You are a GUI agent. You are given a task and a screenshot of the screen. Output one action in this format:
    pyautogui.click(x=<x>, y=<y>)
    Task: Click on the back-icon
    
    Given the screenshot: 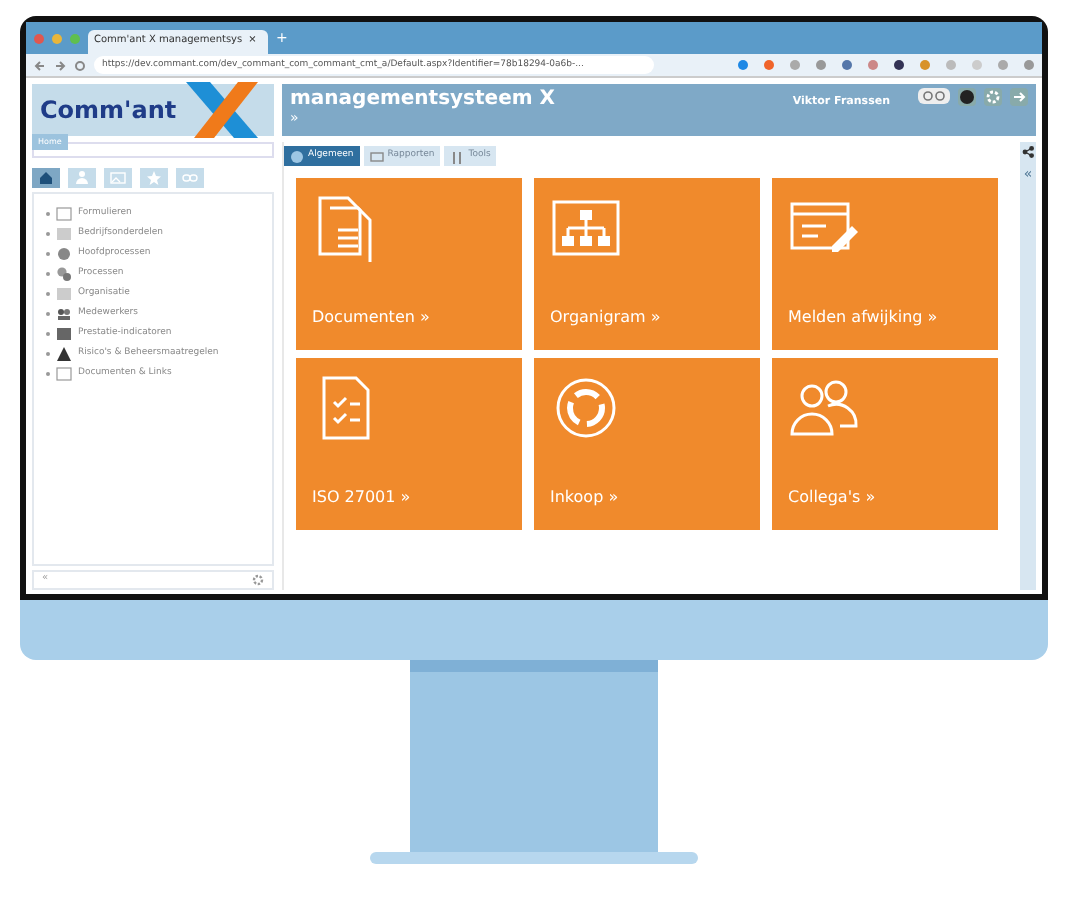 What is the action you would take?
    pyautogui.click(x=40, y=65)
    